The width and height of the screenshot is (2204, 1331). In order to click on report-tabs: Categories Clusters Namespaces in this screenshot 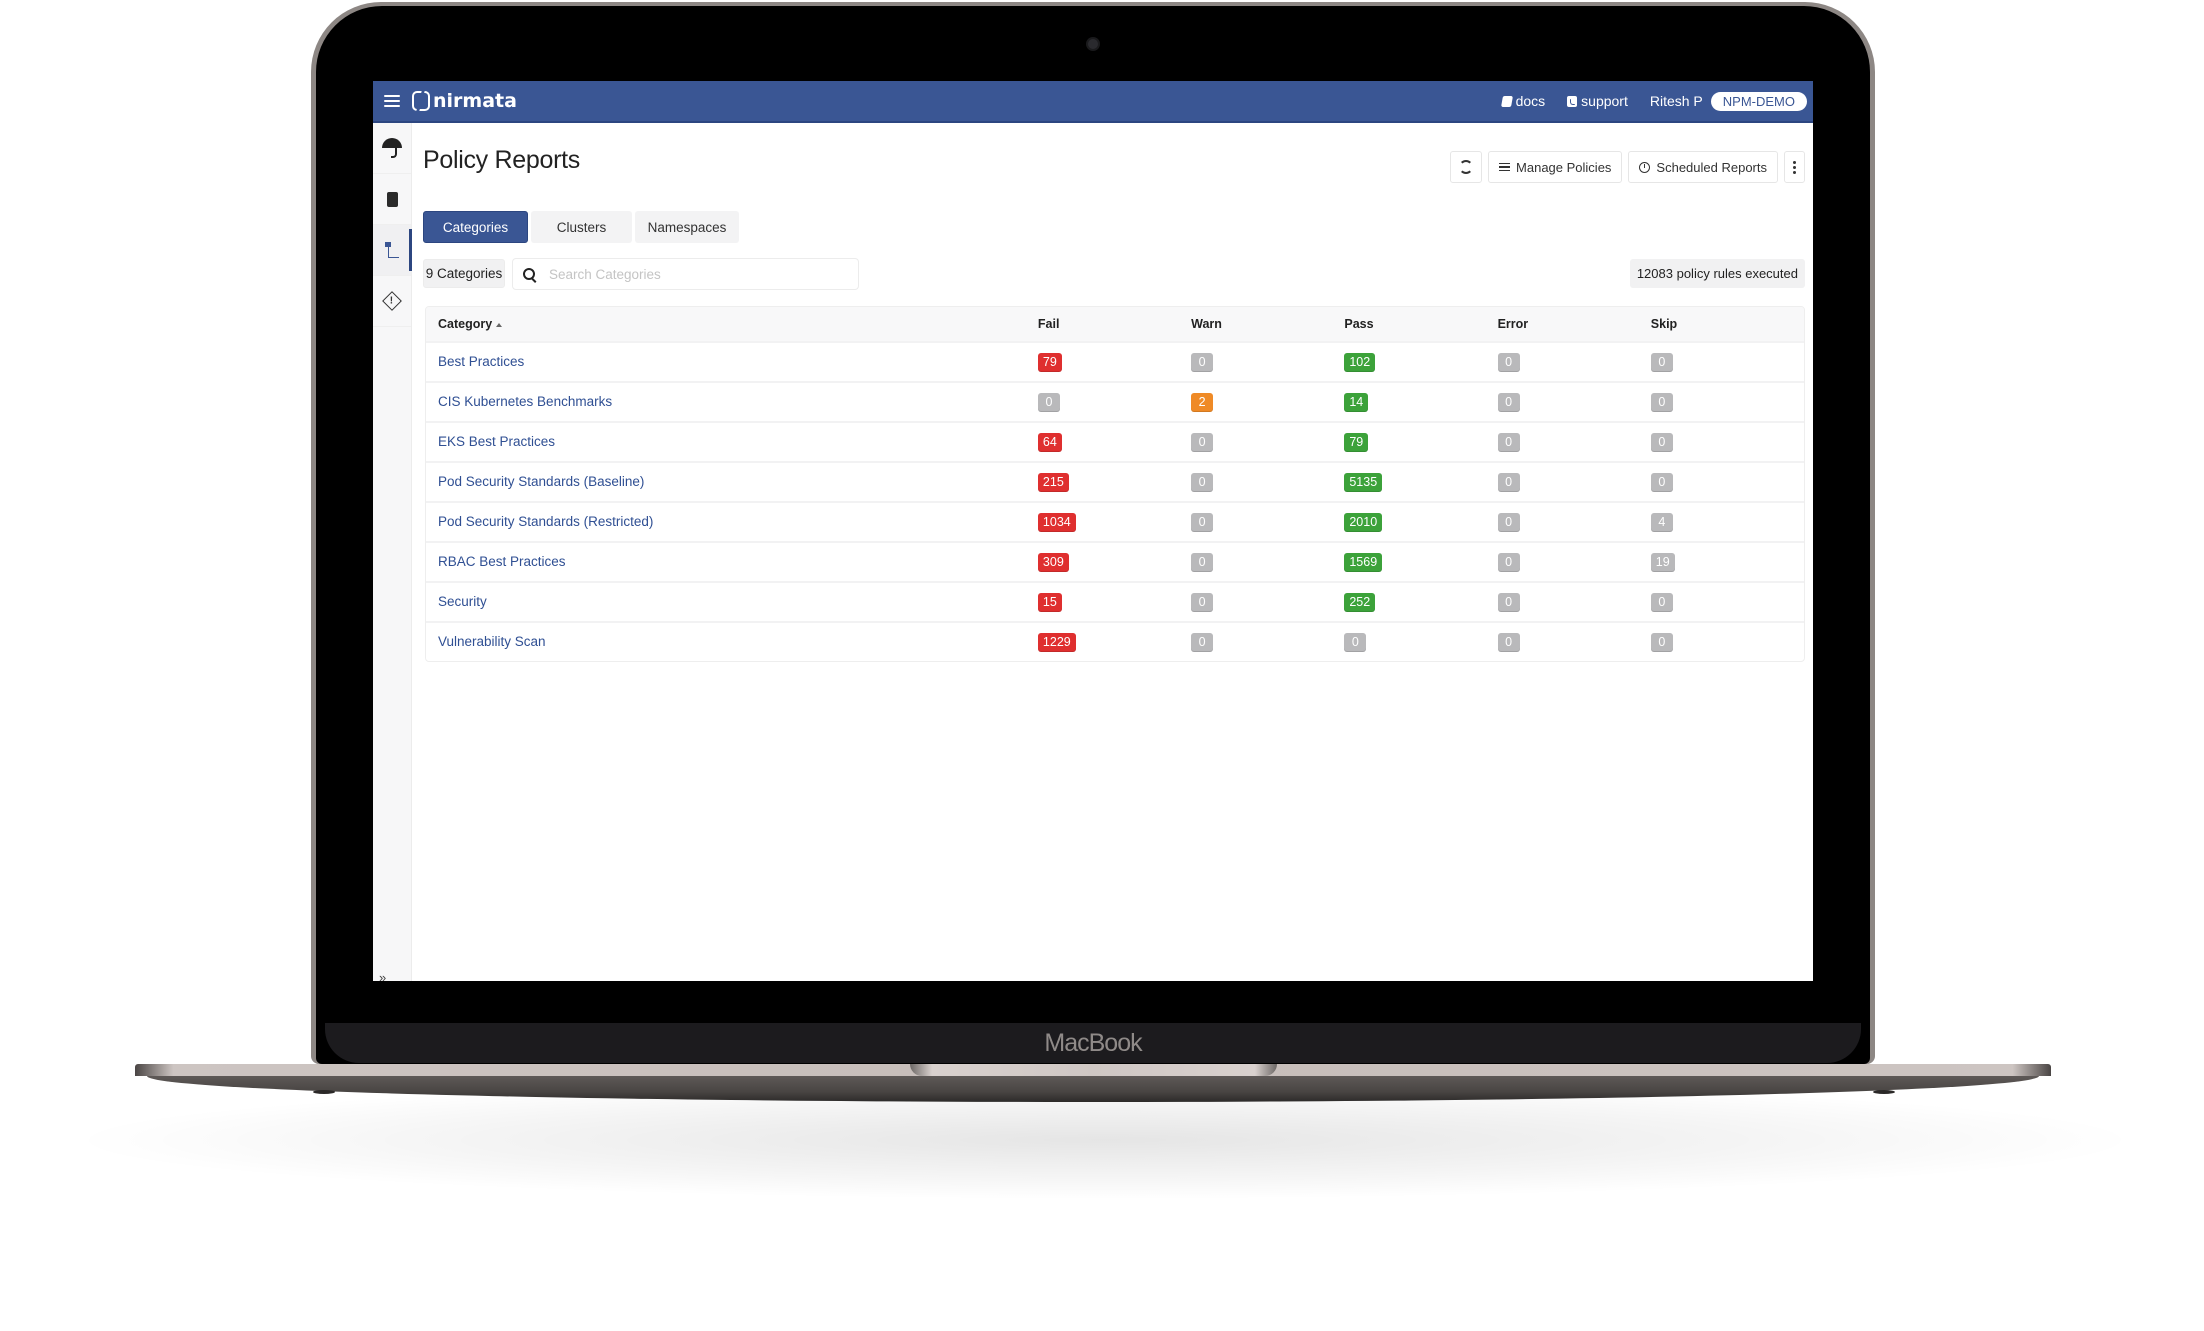, I will do `click(581, 227)`.